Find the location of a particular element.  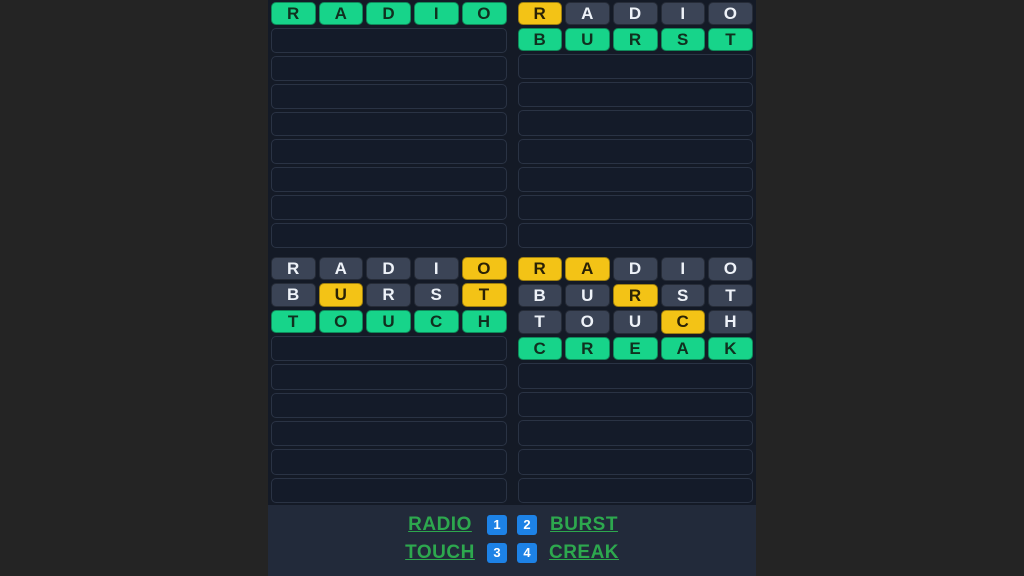

guess-row: CREAK is located at coordinates (635, 348).